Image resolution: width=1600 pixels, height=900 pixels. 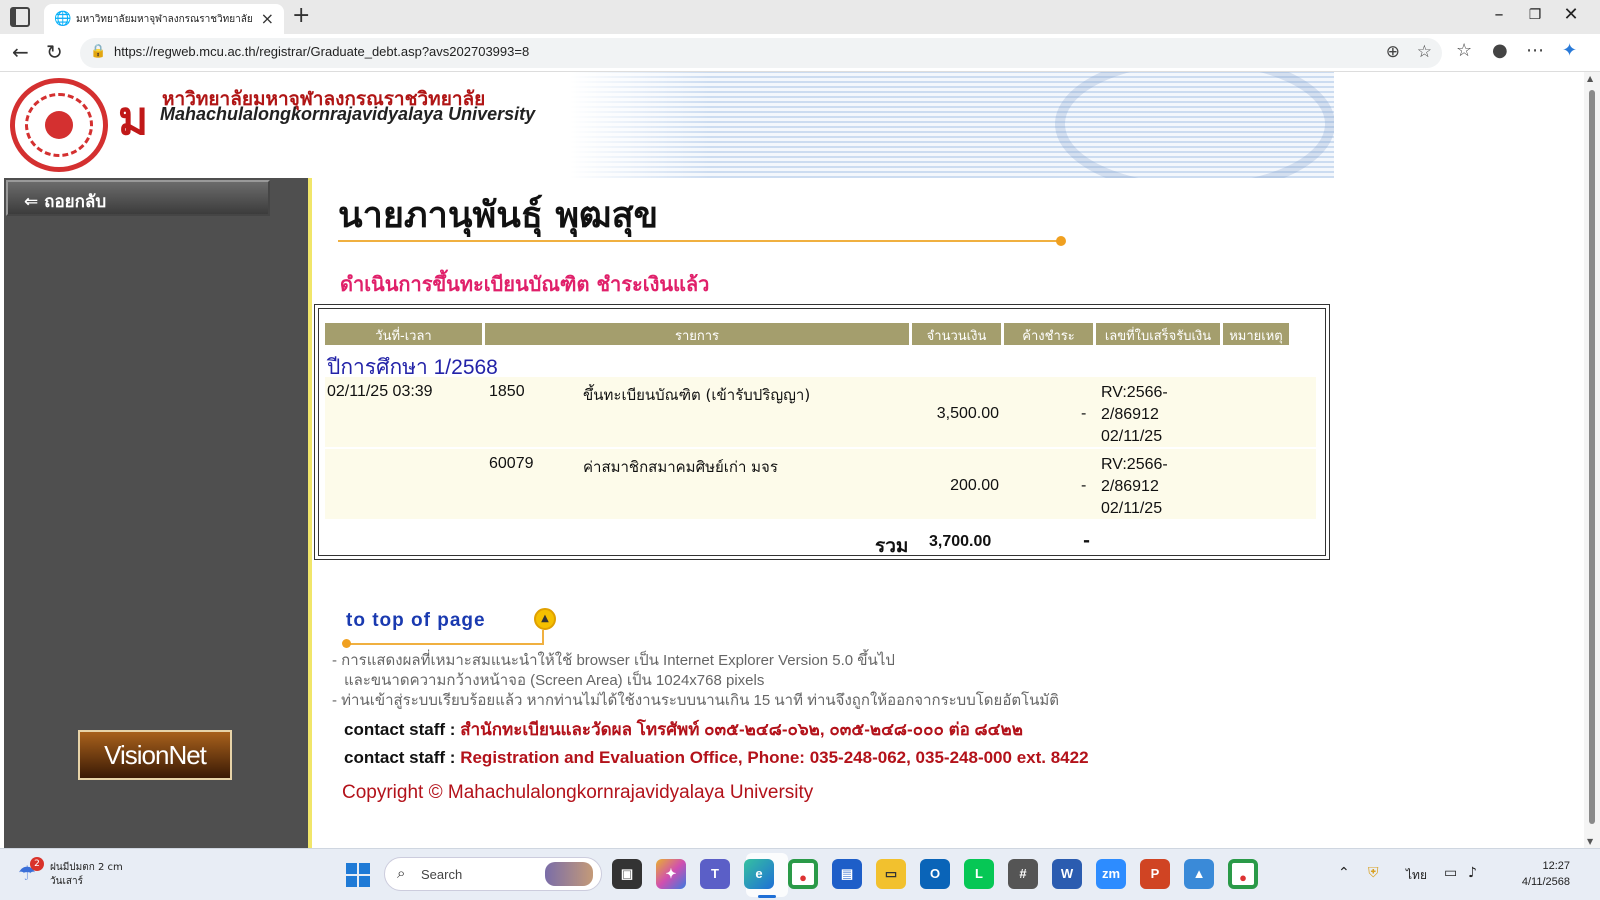 What do you see at coordinates (37, 864) in the screenshot?
I see `weather-badge: 2` at bounding box center [37, 864].